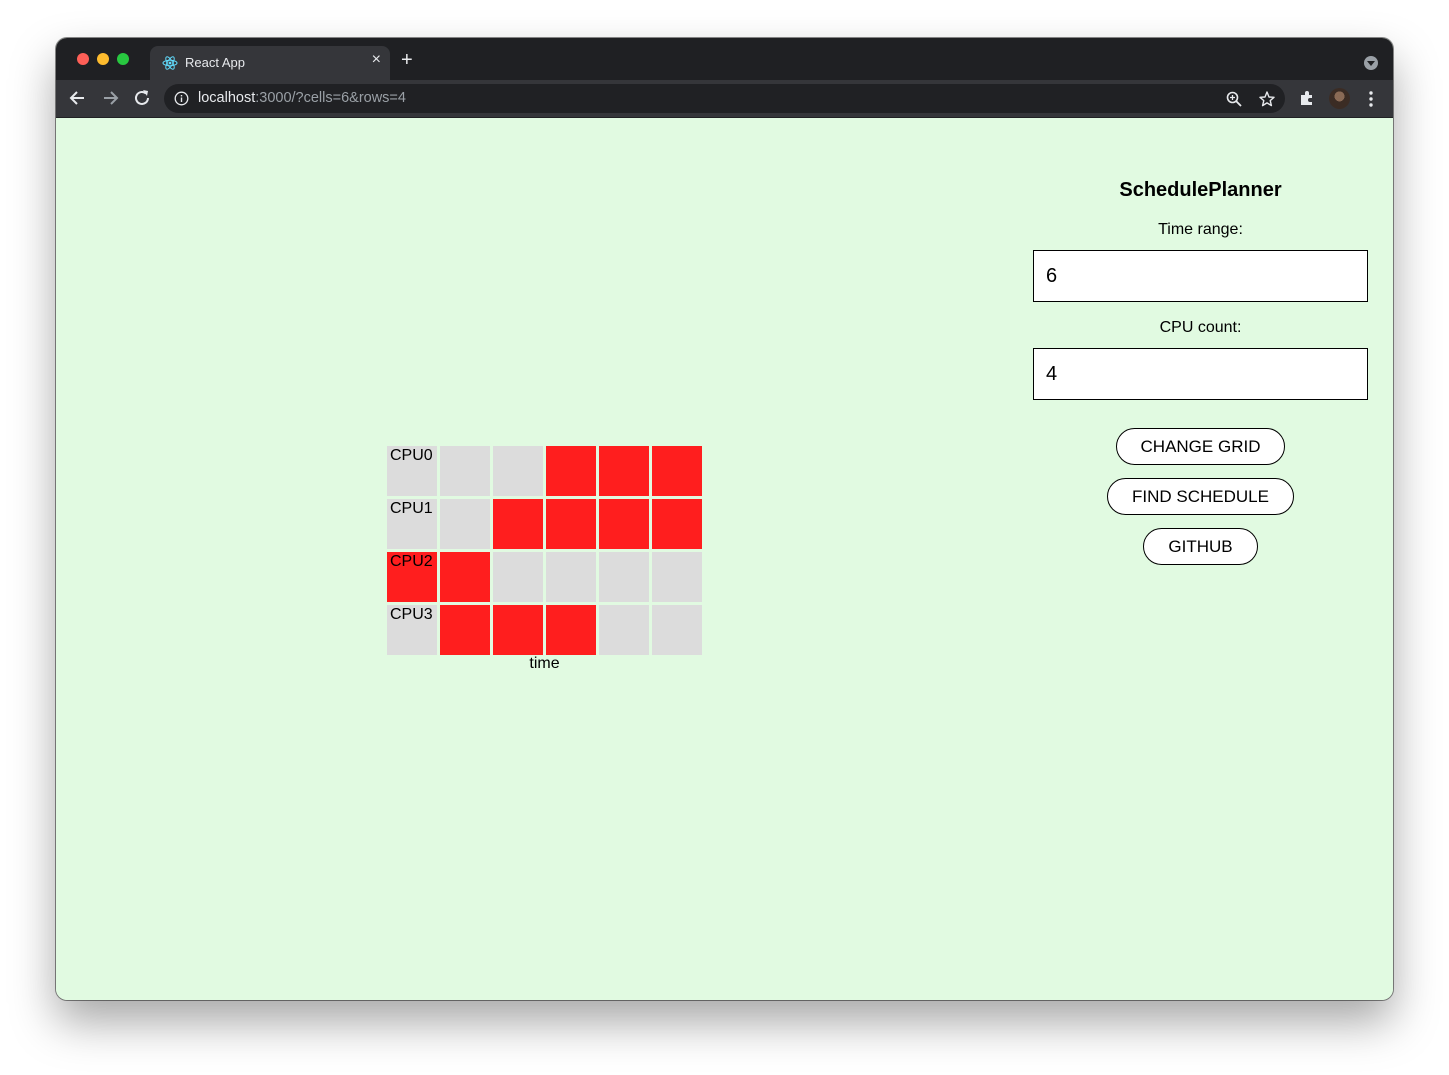 The width and height of the screenshot is (1449, 1075). I want to click on site-info-icon, so click(181, 98).